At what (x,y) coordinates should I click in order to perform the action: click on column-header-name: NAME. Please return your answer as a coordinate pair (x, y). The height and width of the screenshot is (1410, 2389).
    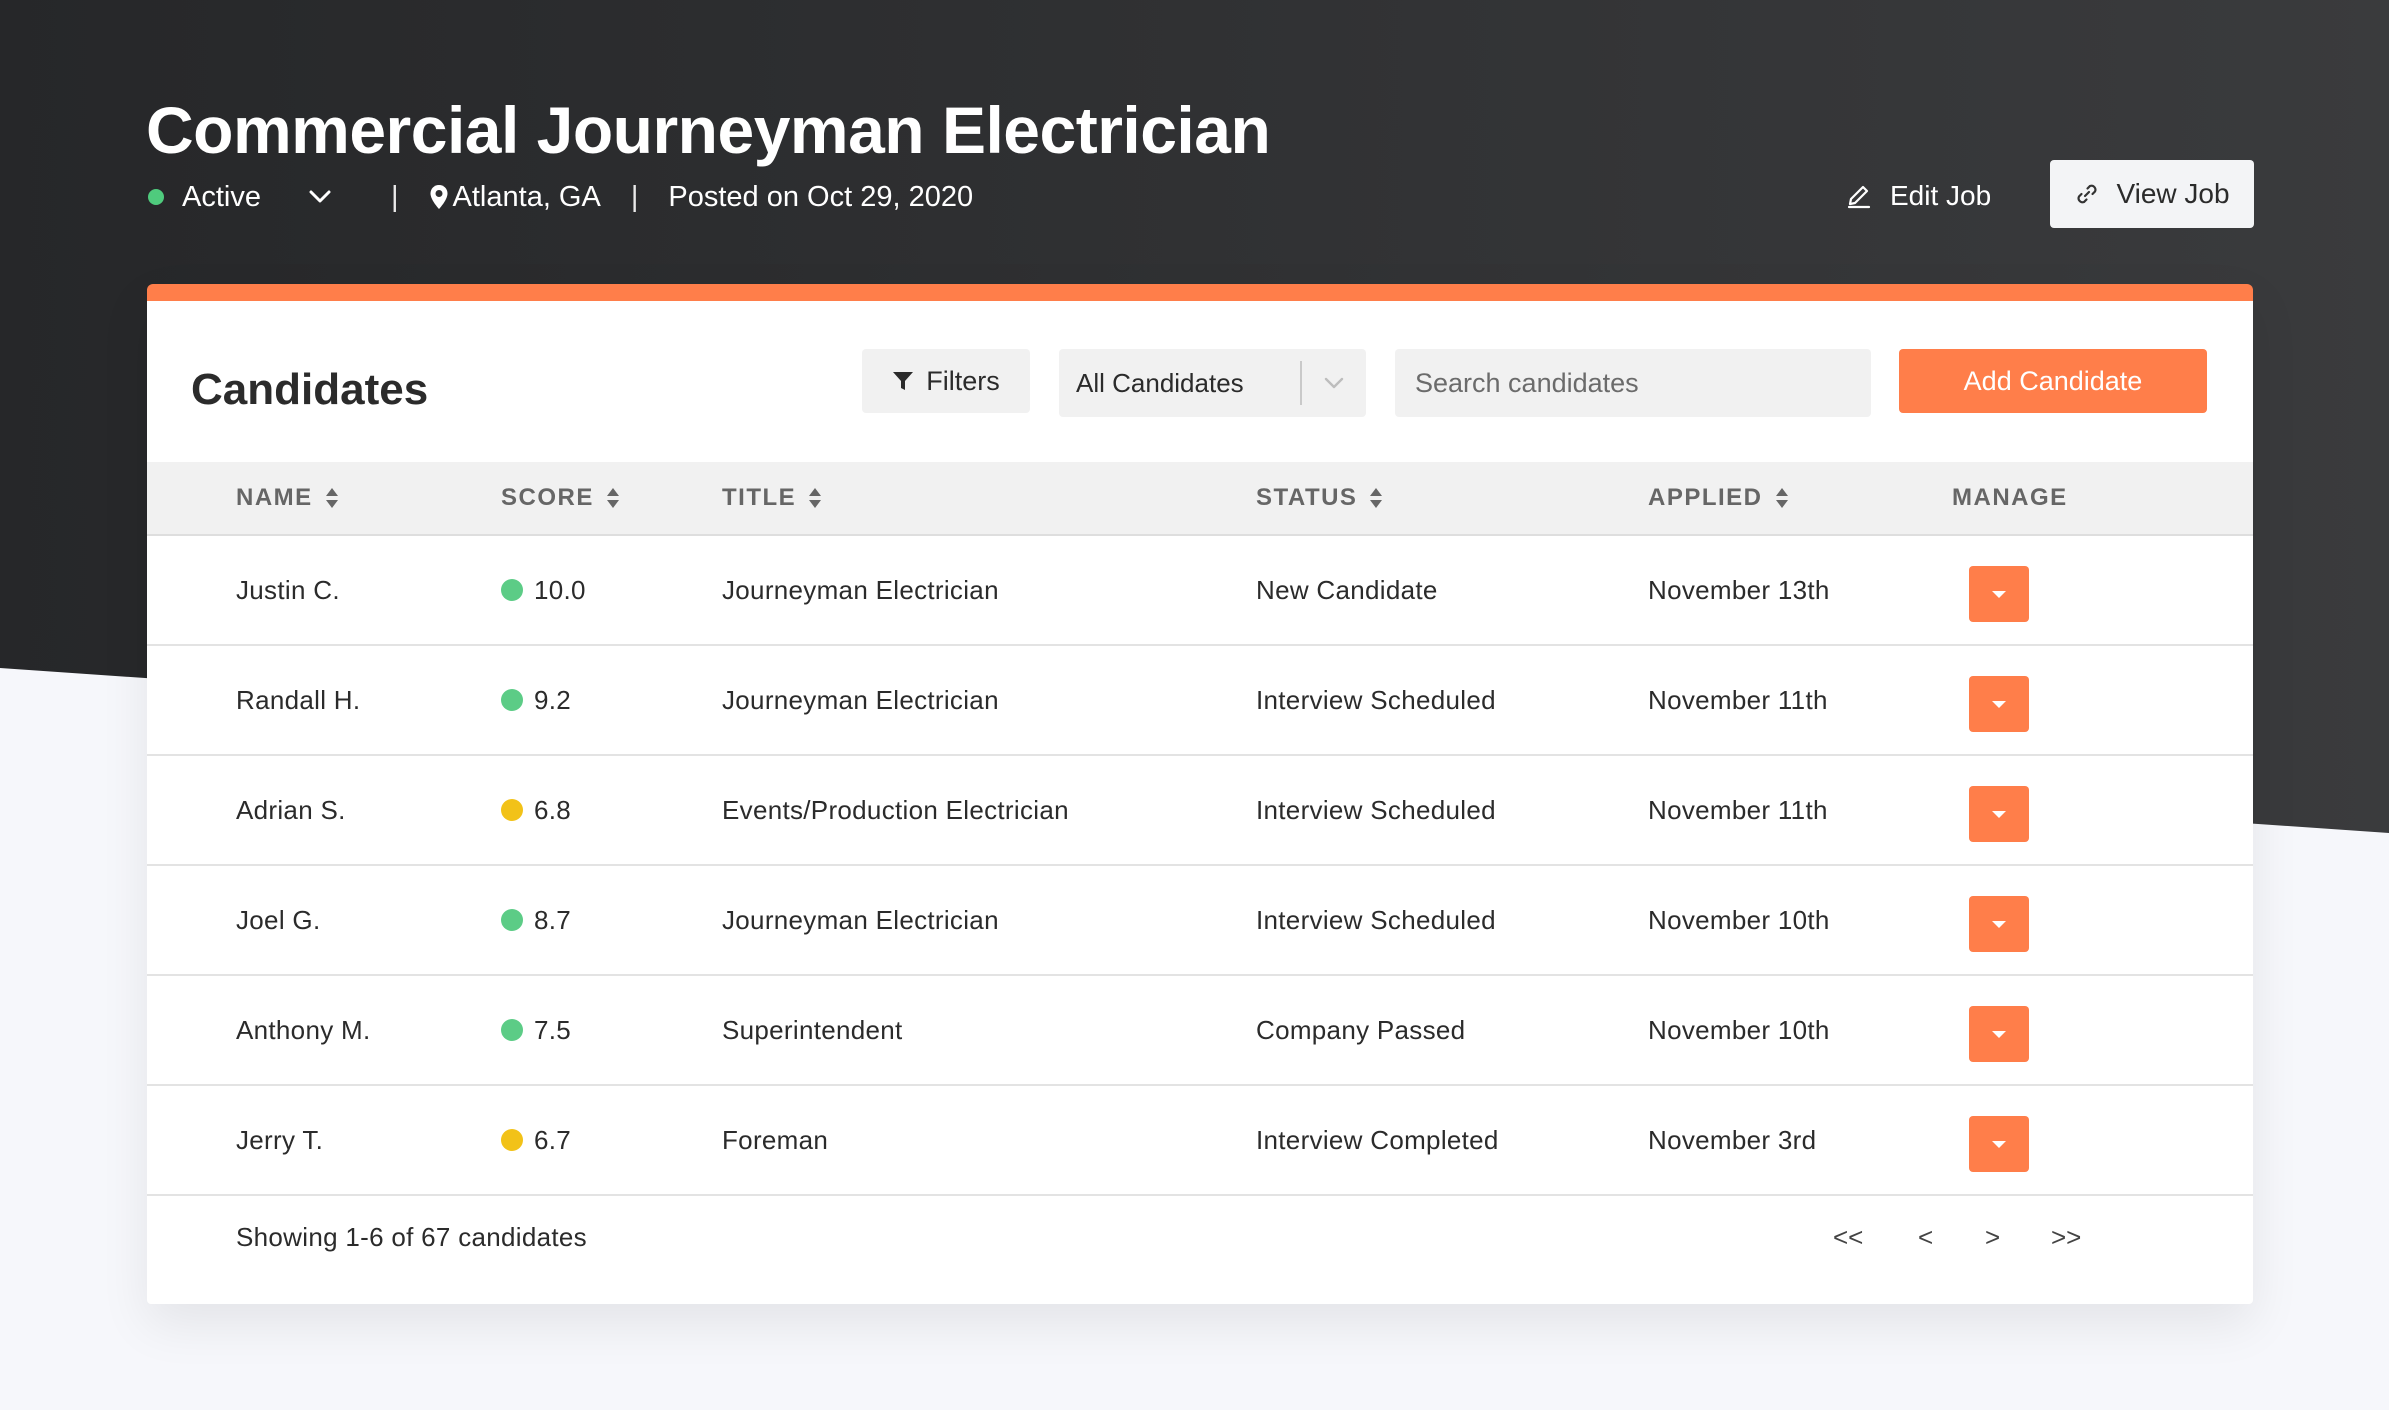
    Looking at the image, I should click on (287, 498).